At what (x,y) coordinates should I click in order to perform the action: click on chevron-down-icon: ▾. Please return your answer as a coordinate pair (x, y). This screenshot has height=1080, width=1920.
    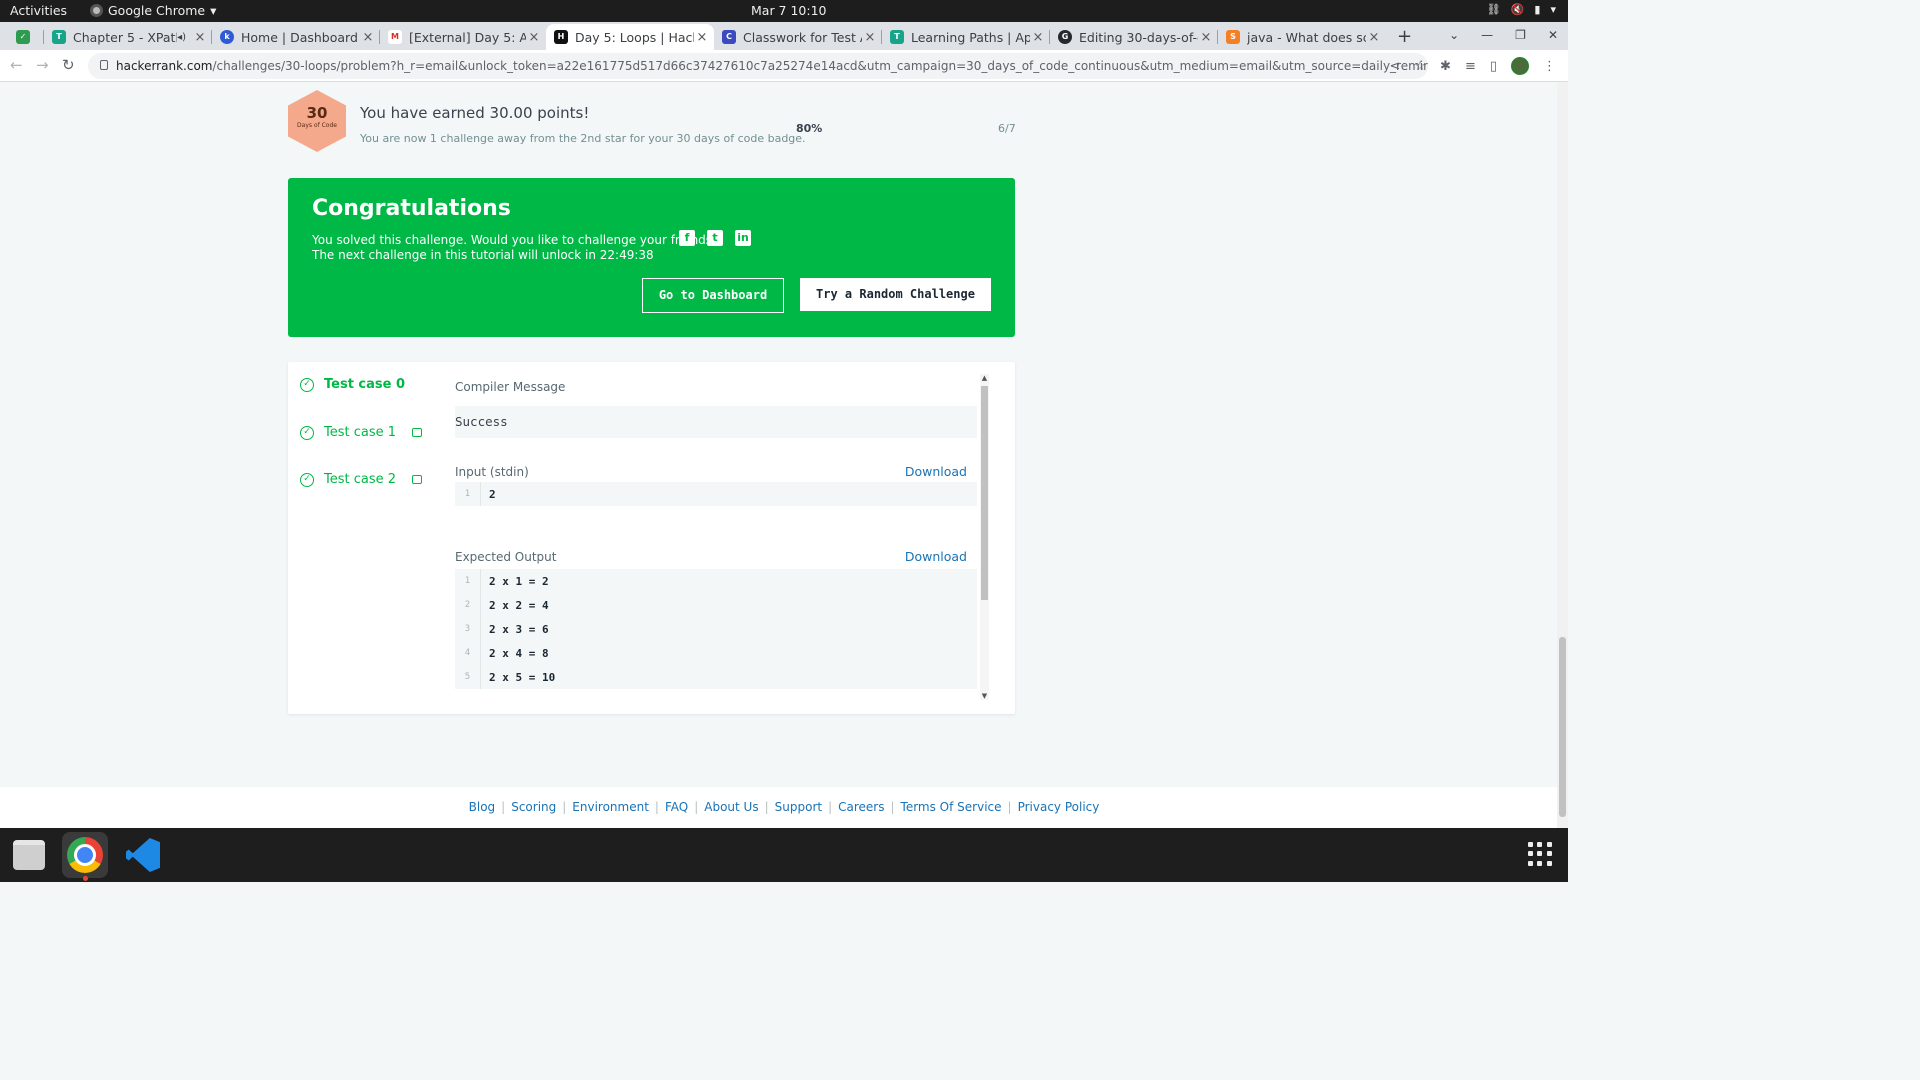
    Looking at the image, I should click on (1553, 9).